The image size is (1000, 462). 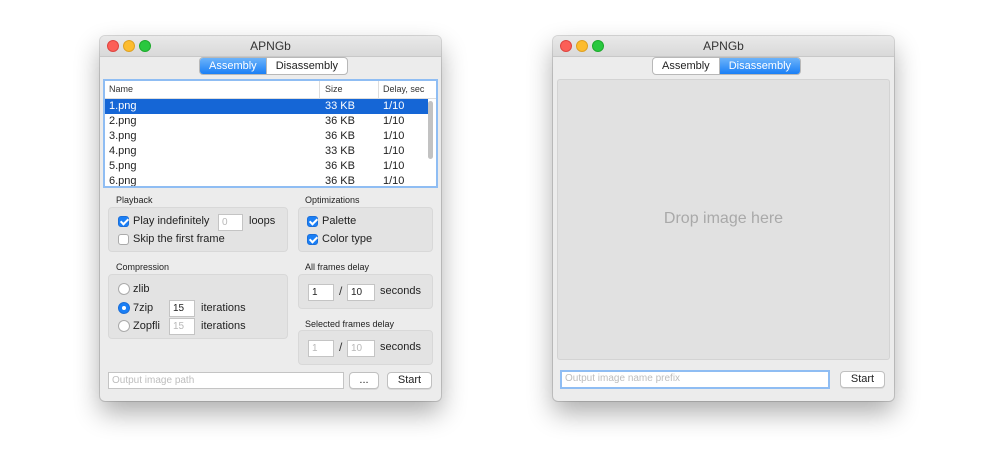 I want to click on play-indefinitely-checkbox, so click(x=123, y=221).